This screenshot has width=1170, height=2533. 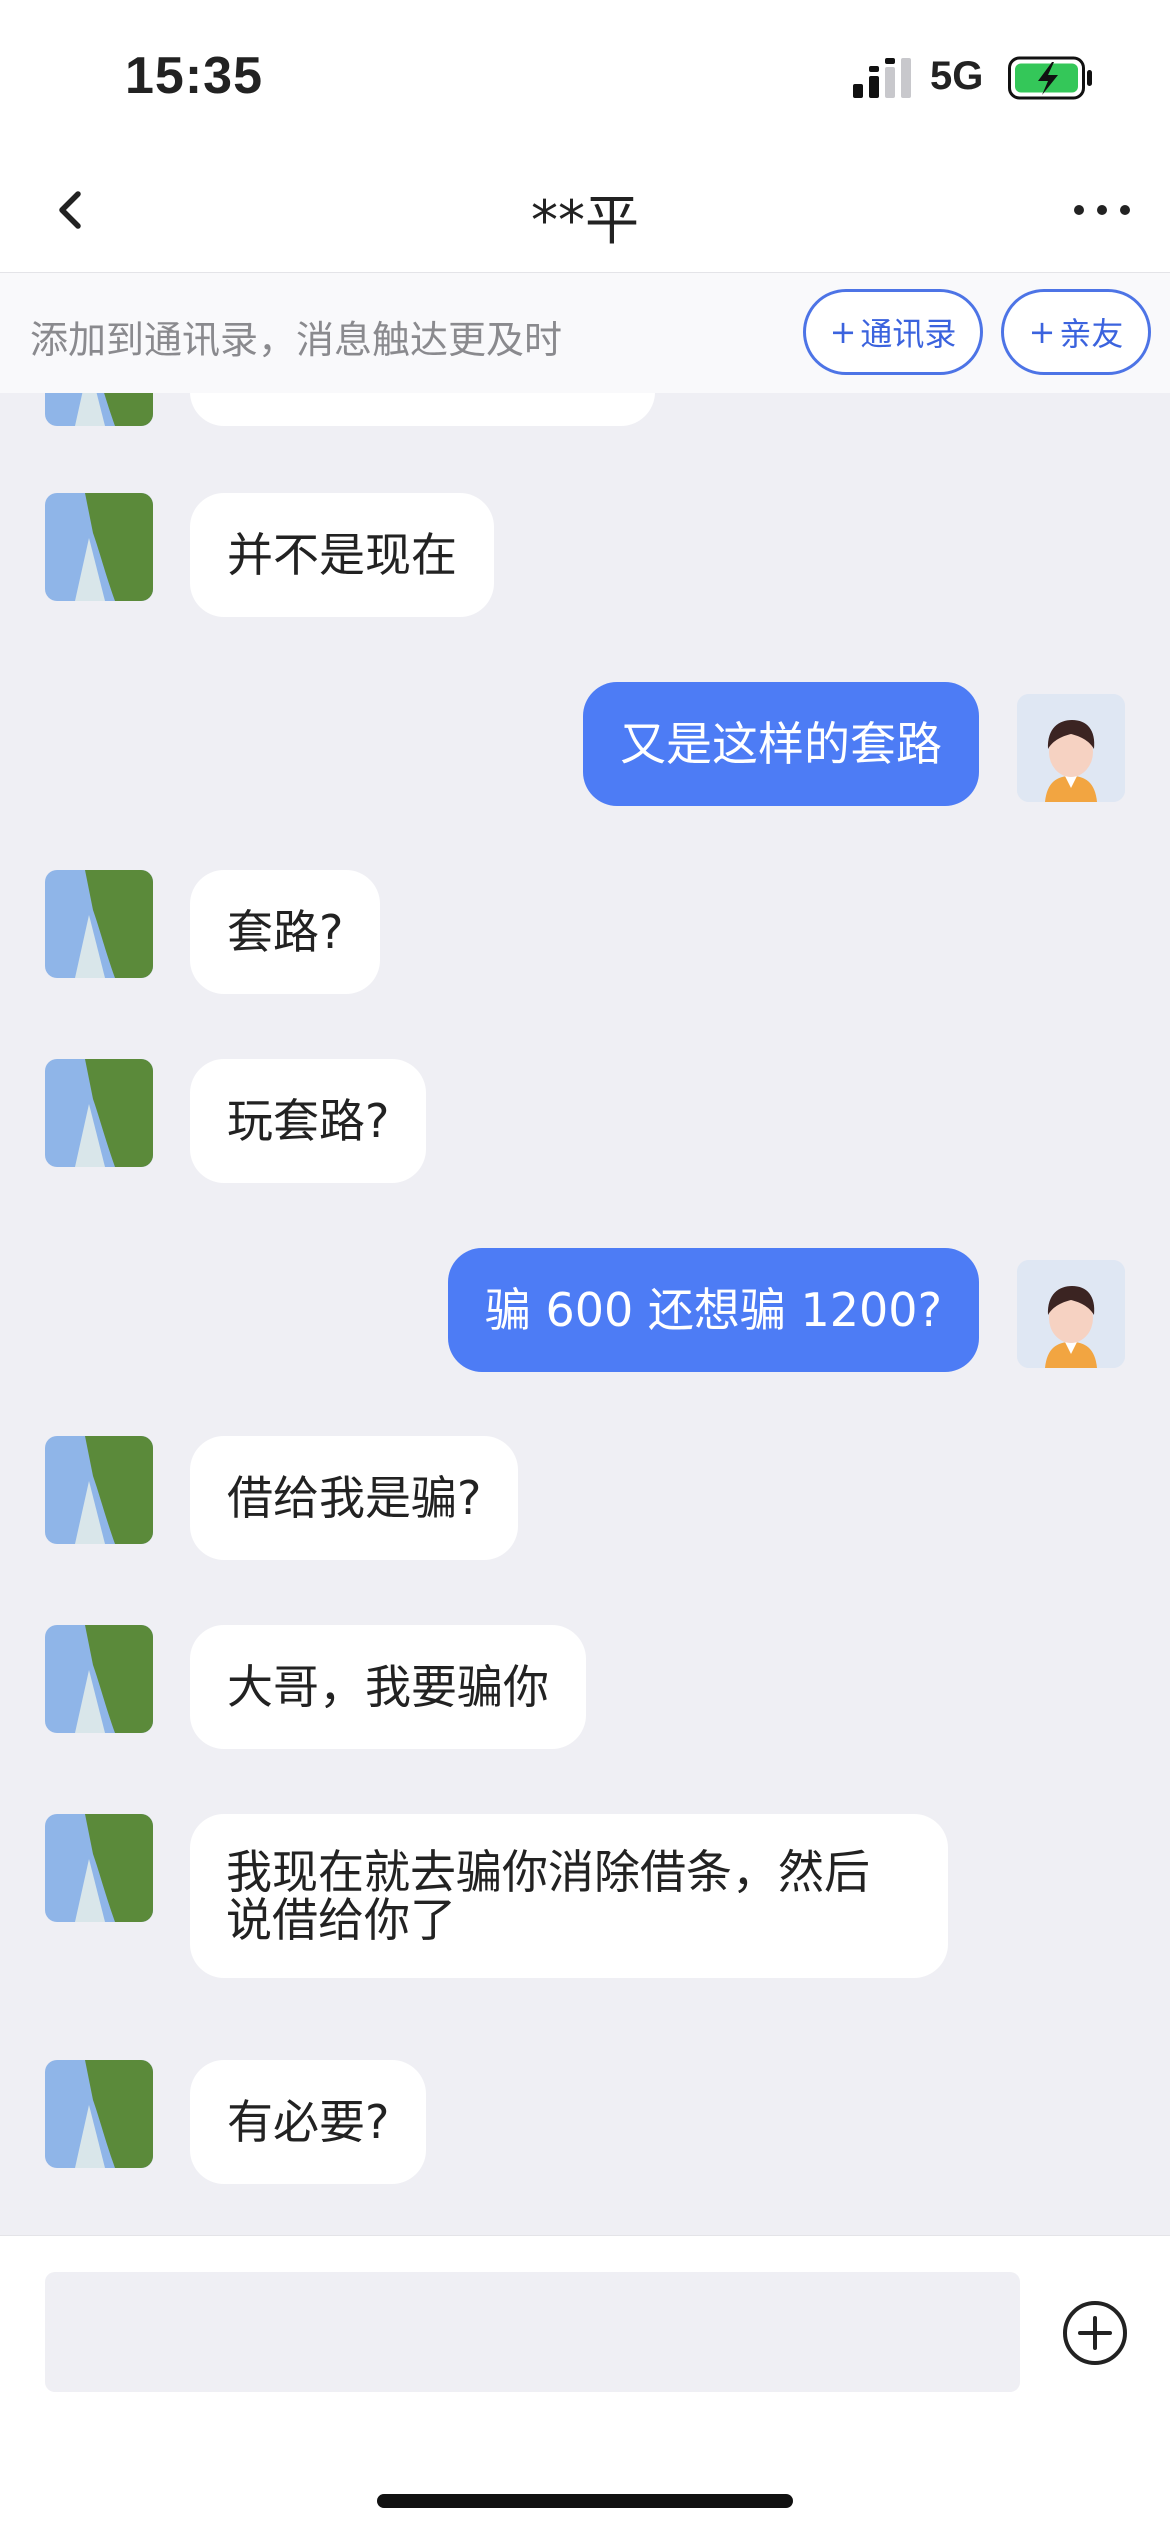 What do you see at coordinates (296, 340) in the screenshot?
I see `banner-text: 添加到通讯录，消息触达更及时` at bounding box center [296, 340].